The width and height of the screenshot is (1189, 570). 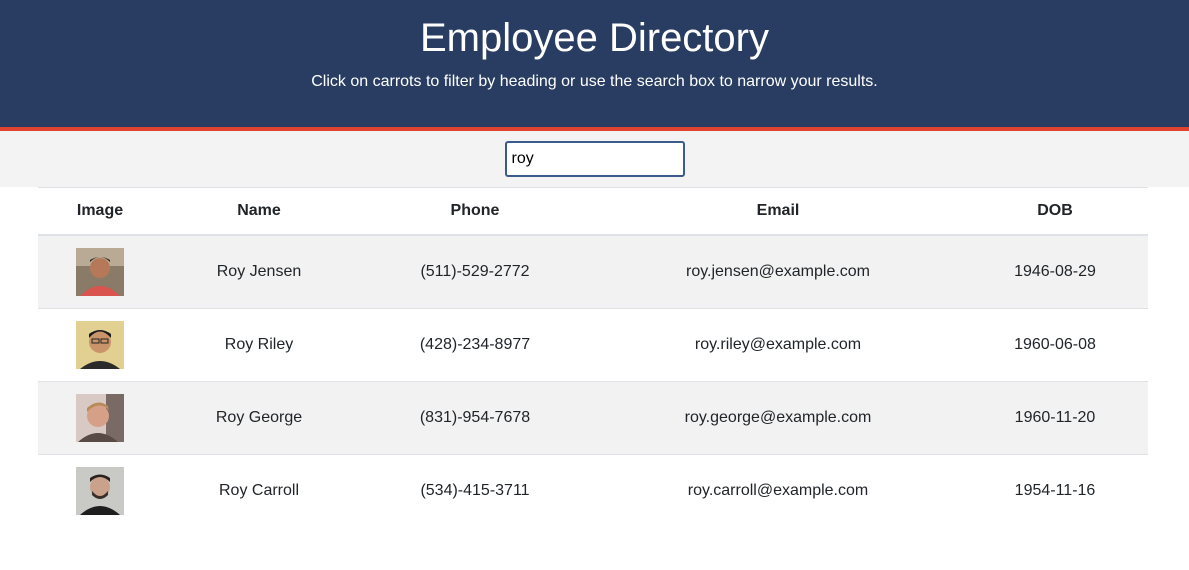 What do you see at coordinates (1055, 271) in the screenshot?
I see `dob-cell: 1946-08-29` at bounding box center [1055, 271].